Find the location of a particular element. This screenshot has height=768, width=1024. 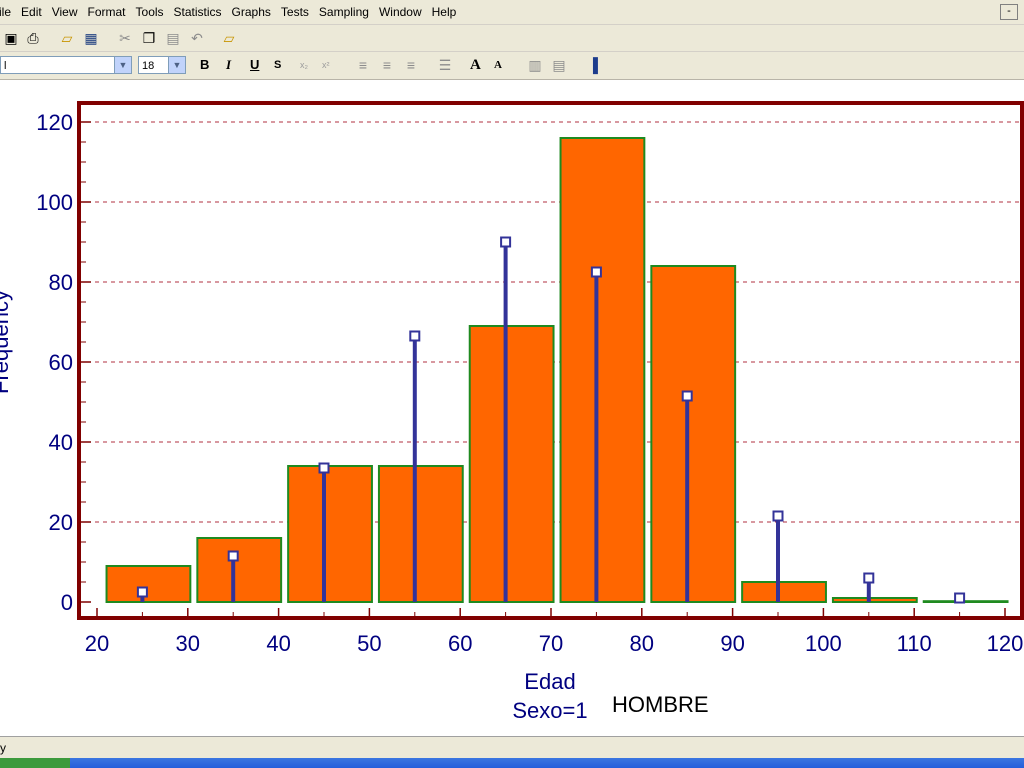

align-left-icon: ≡ is located at coordinates (363, 65).